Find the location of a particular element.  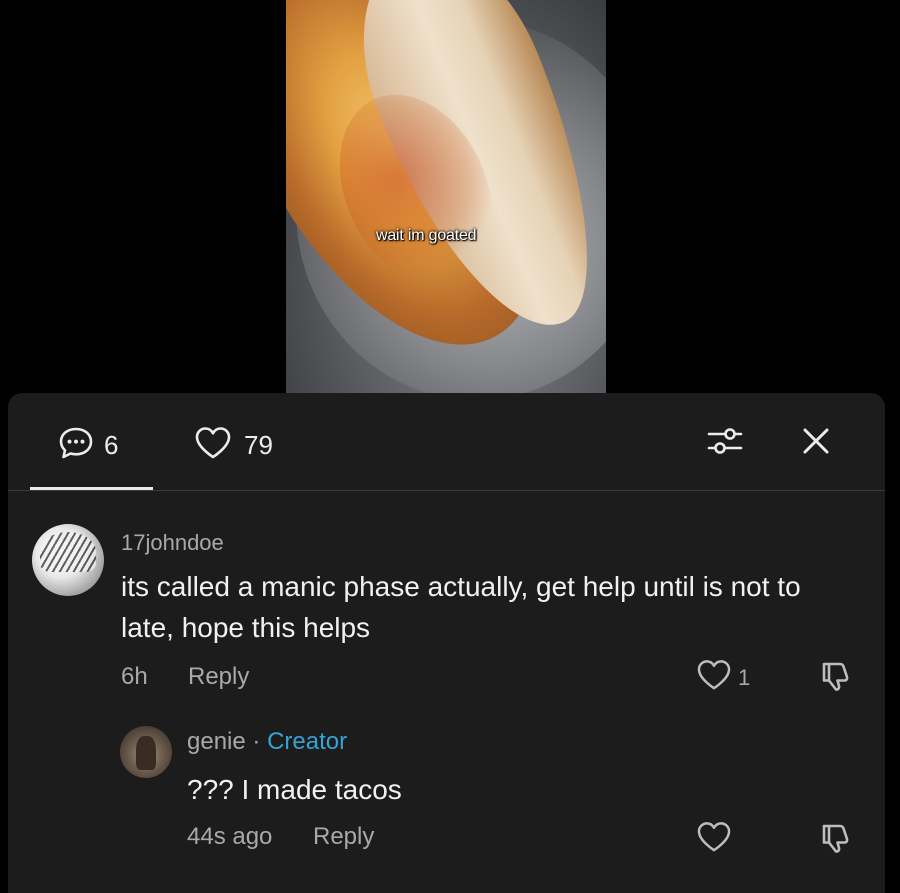

reply-header: genie · Creator is located at coordinates (267, 742).